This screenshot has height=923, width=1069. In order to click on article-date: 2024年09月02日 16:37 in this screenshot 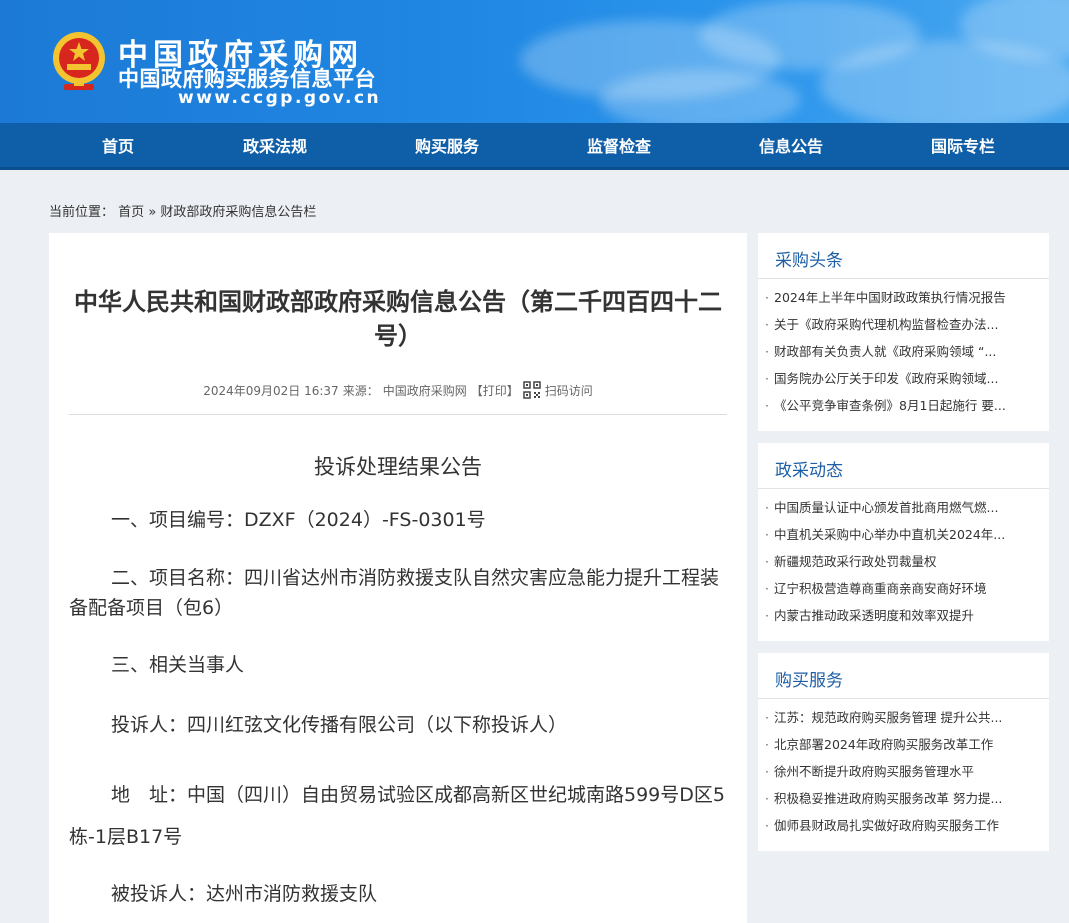, I will do `click(271, 390)`.